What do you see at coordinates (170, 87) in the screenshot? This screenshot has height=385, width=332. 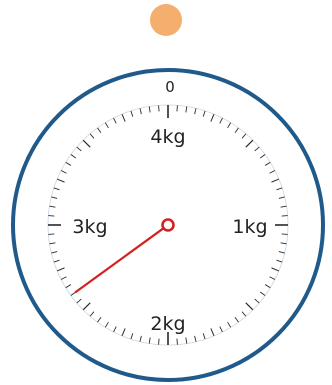 I see `zero-label: 0` at bounding box center [170, 87].